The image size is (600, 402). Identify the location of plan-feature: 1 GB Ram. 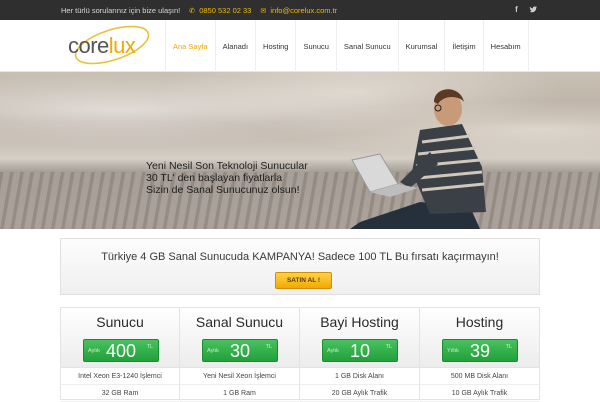
(239, 393).